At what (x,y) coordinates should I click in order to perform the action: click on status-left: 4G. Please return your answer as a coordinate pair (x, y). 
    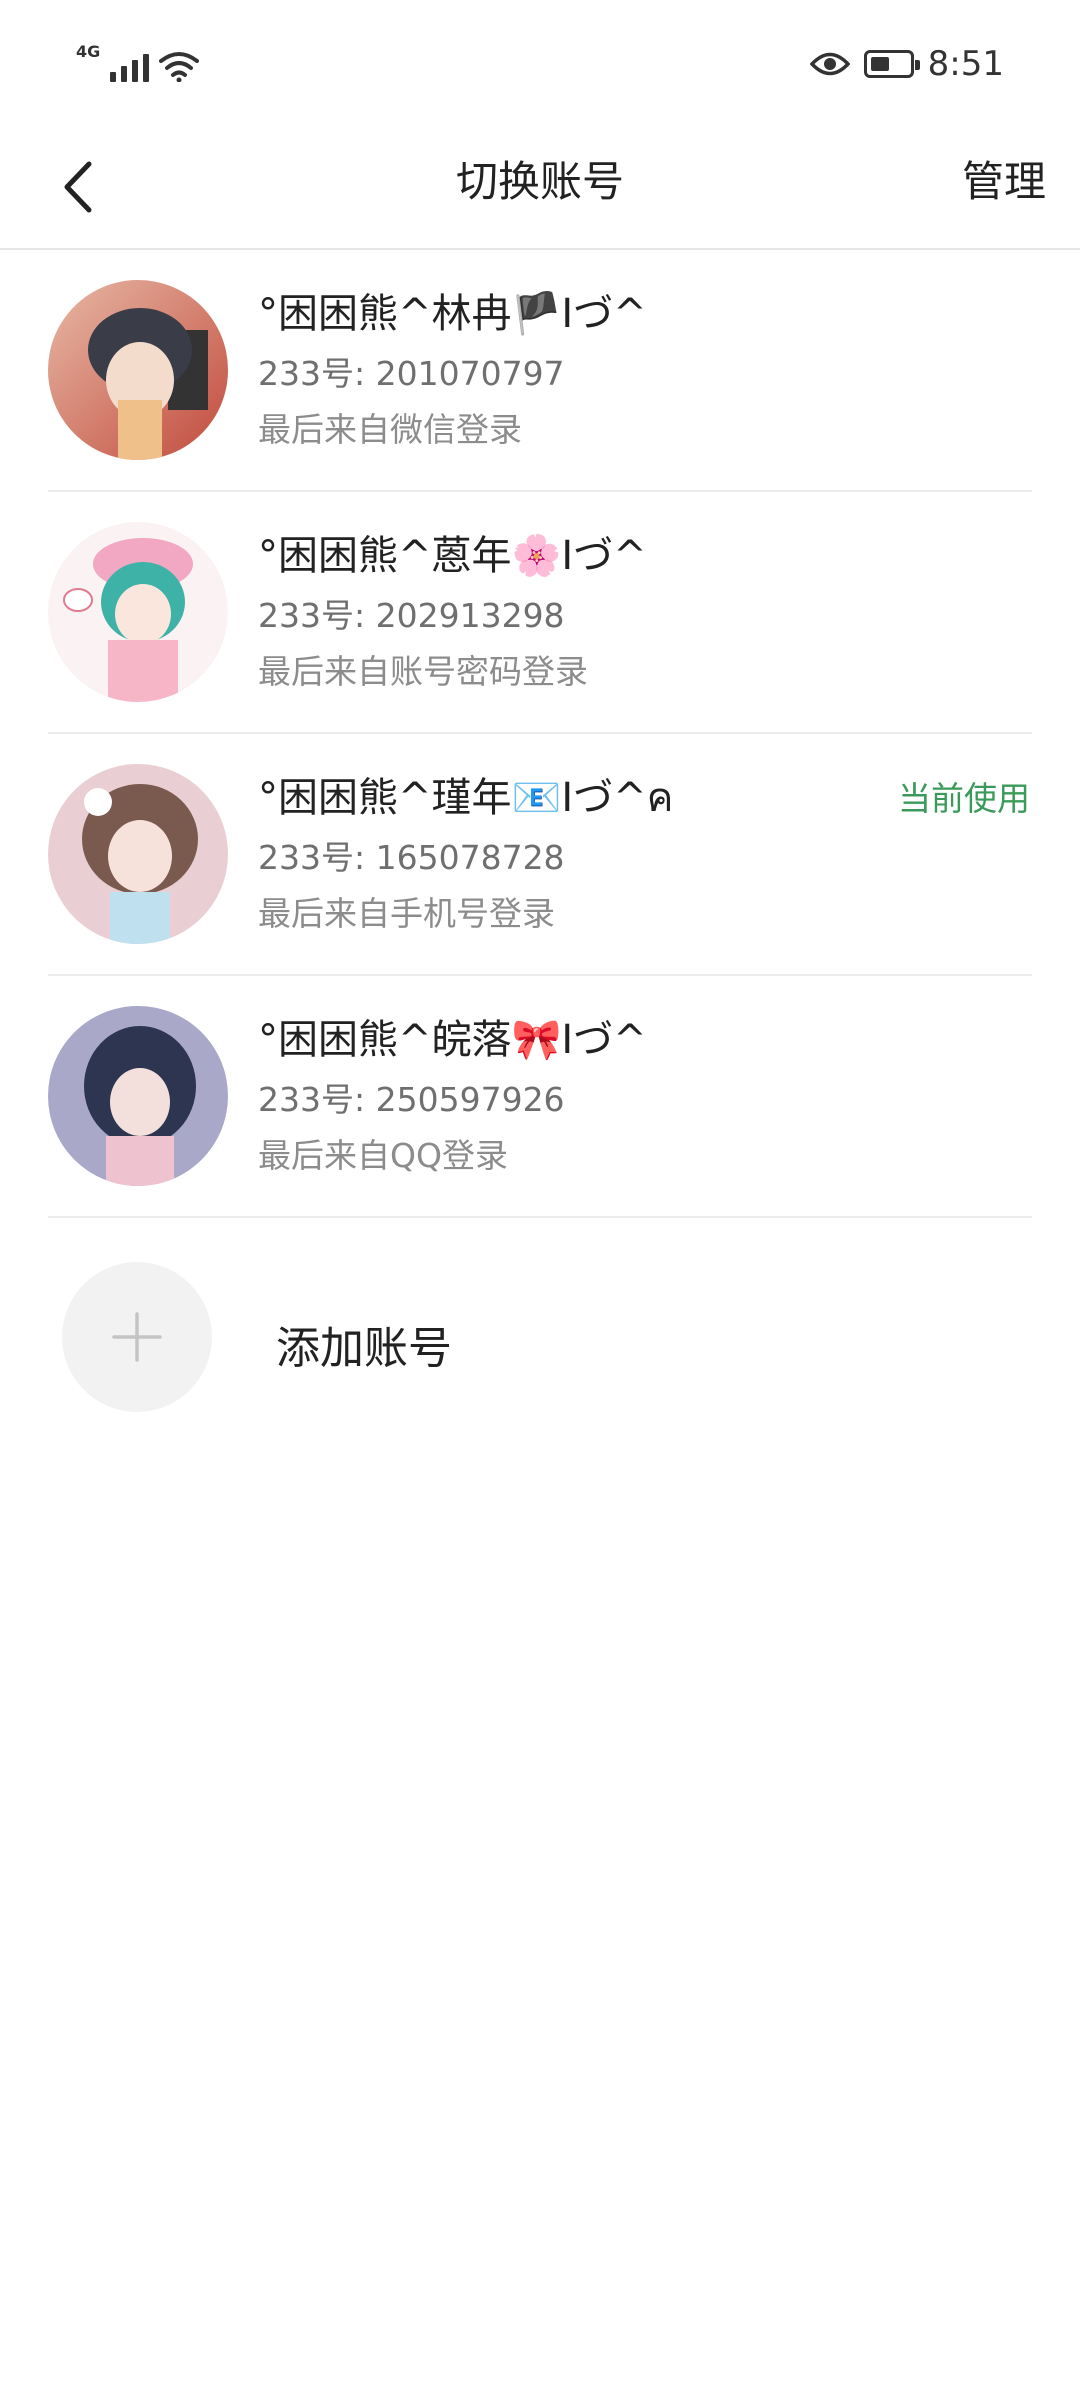
    Looking at the image, I should click on (138, 62).